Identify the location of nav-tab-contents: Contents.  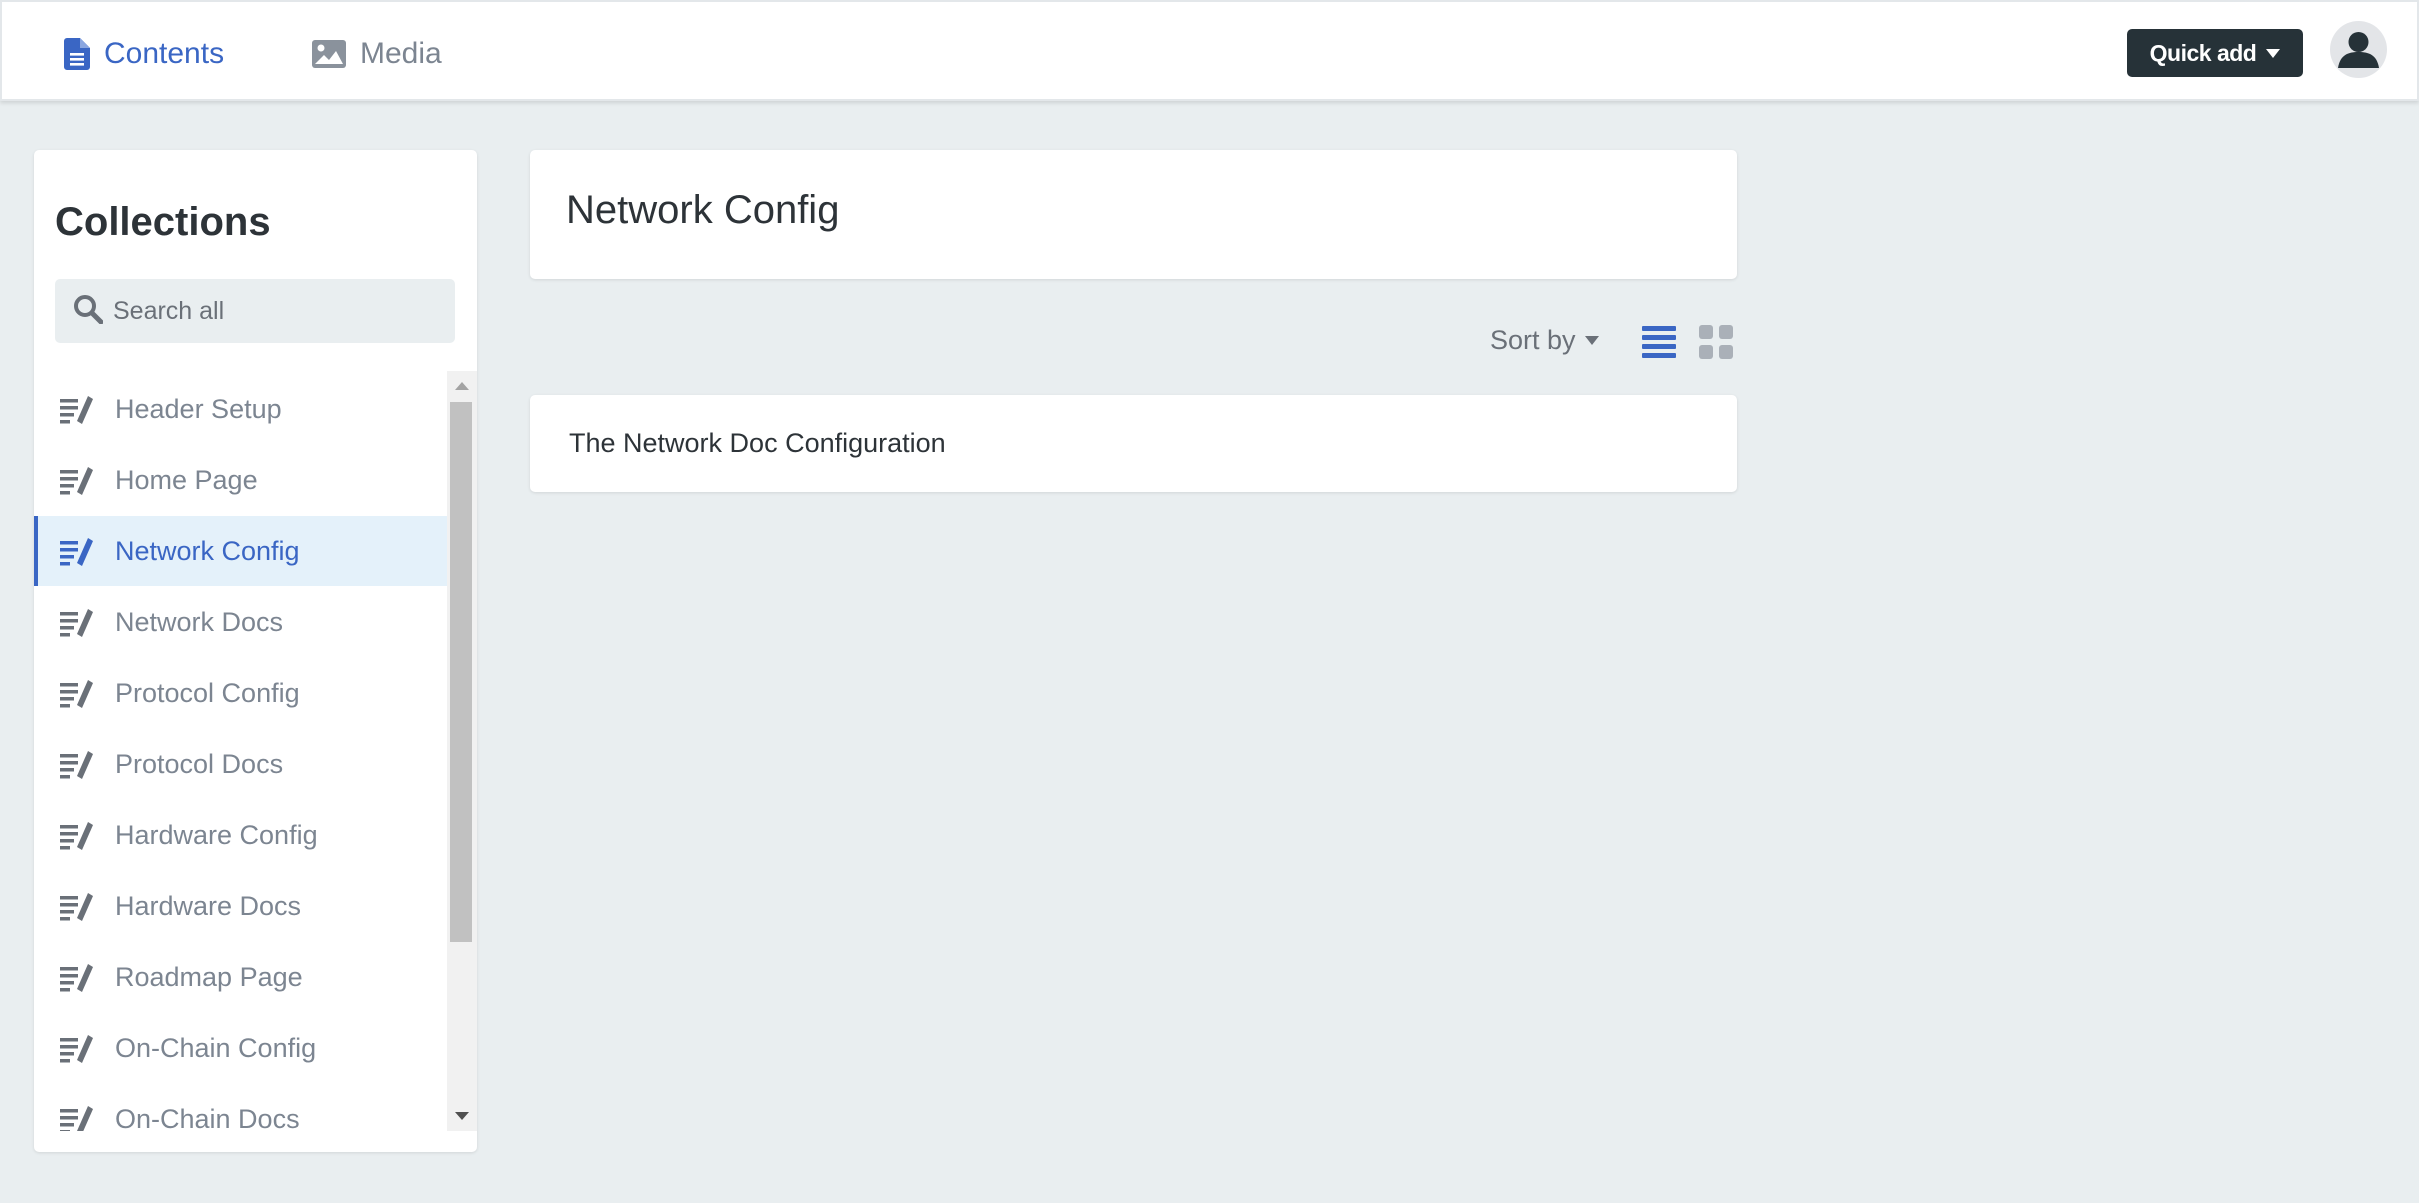
(144, 54).